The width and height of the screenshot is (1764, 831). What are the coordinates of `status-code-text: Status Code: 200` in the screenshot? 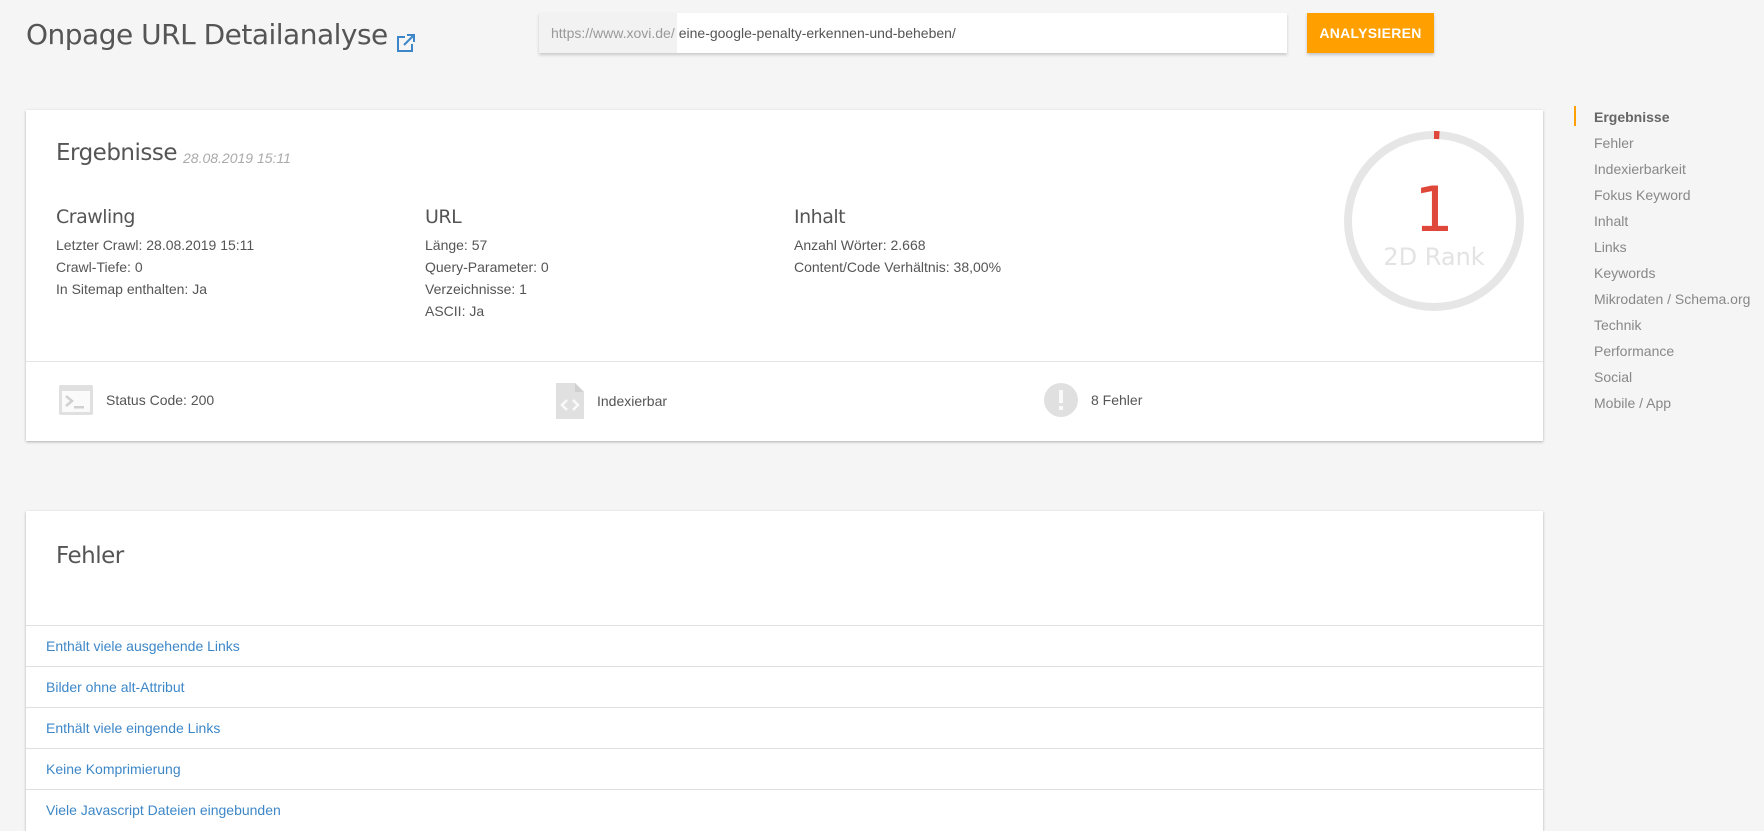 It's located at (160, 400).